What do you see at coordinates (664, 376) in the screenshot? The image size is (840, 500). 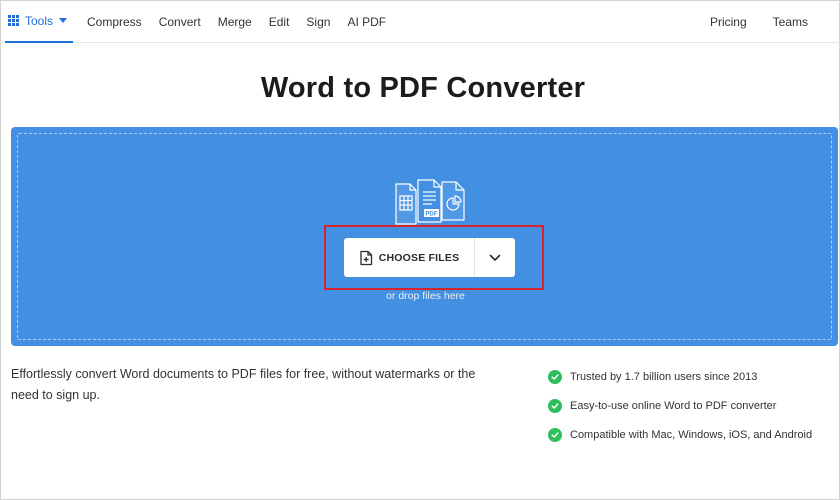 I see `feature-text: Trusted by 1.7 billion users since 2013` at bounding box center [664, 376].